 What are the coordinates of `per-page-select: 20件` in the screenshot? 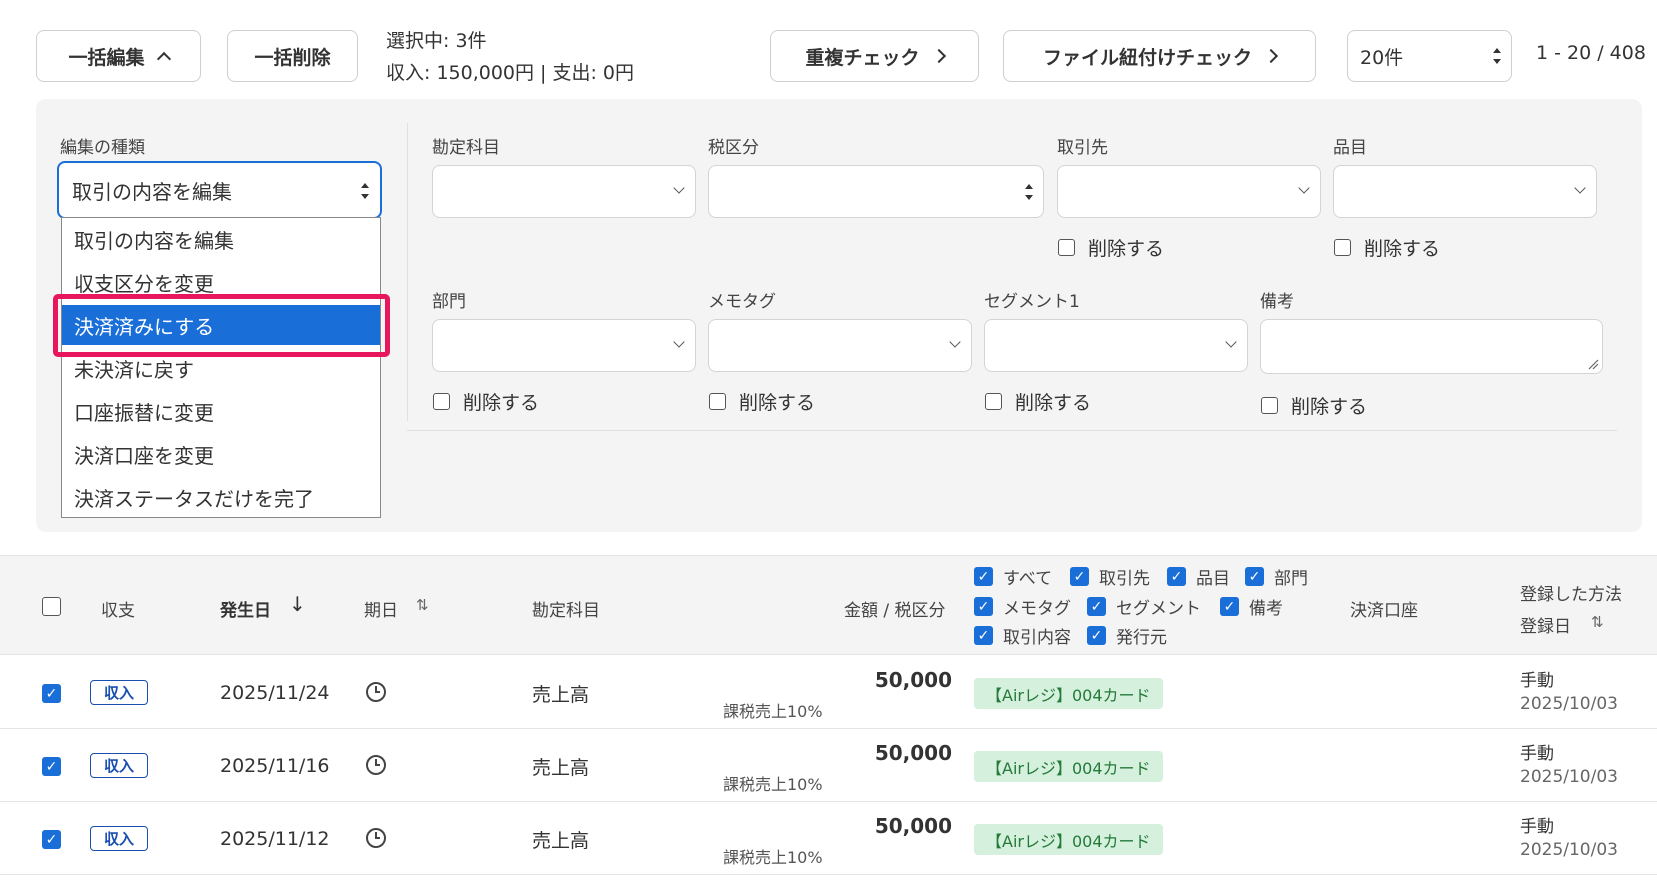 It's located at (1429, 56).